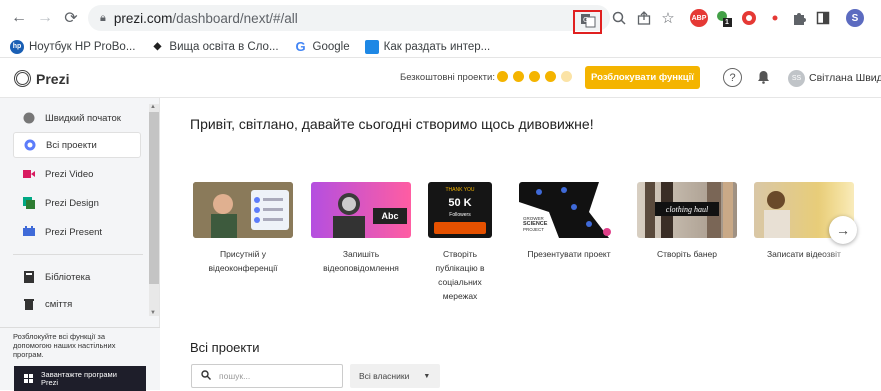 Image resolution: width=881 pixels, height=391 pixels. What do you see at coordinates (68, 277) in the screenshot?
I see `sidebar-item-label: Бібліотека` at bounding box center [68, 277].